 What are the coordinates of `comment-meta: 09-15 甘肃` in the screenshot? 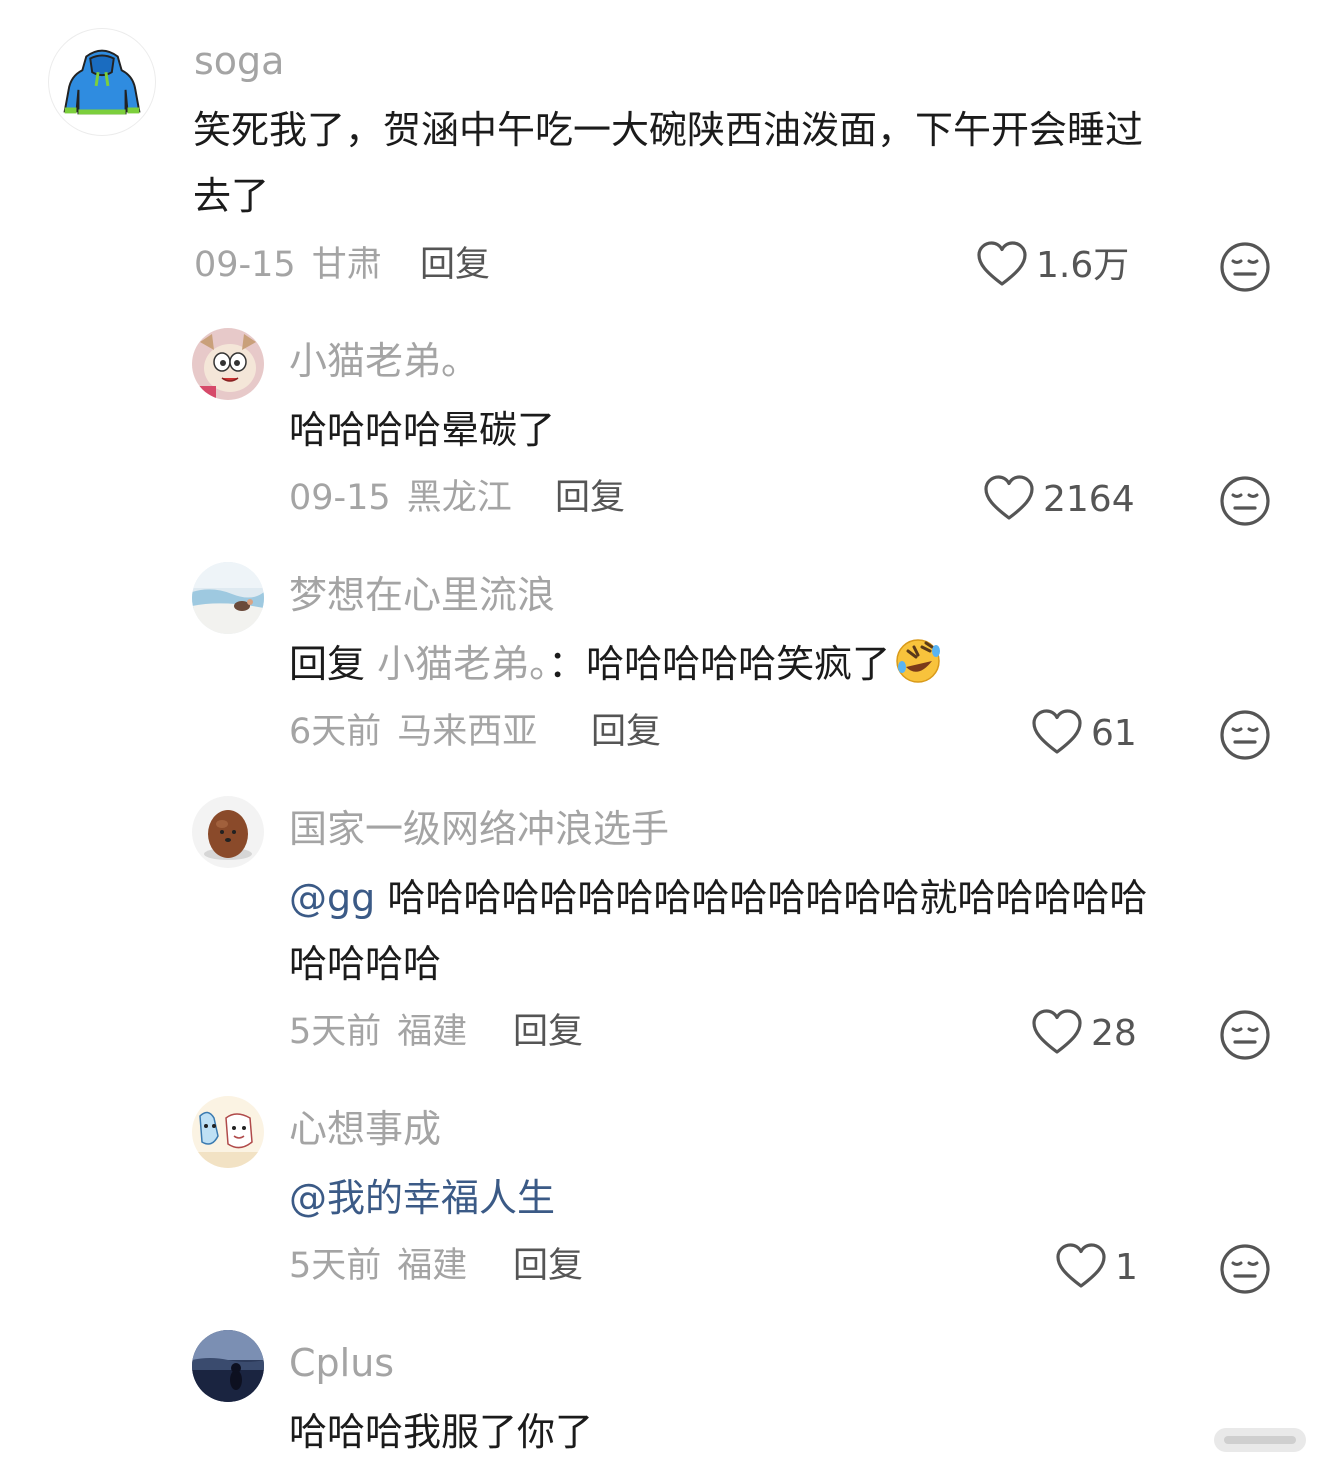 It's located at (288, 265).